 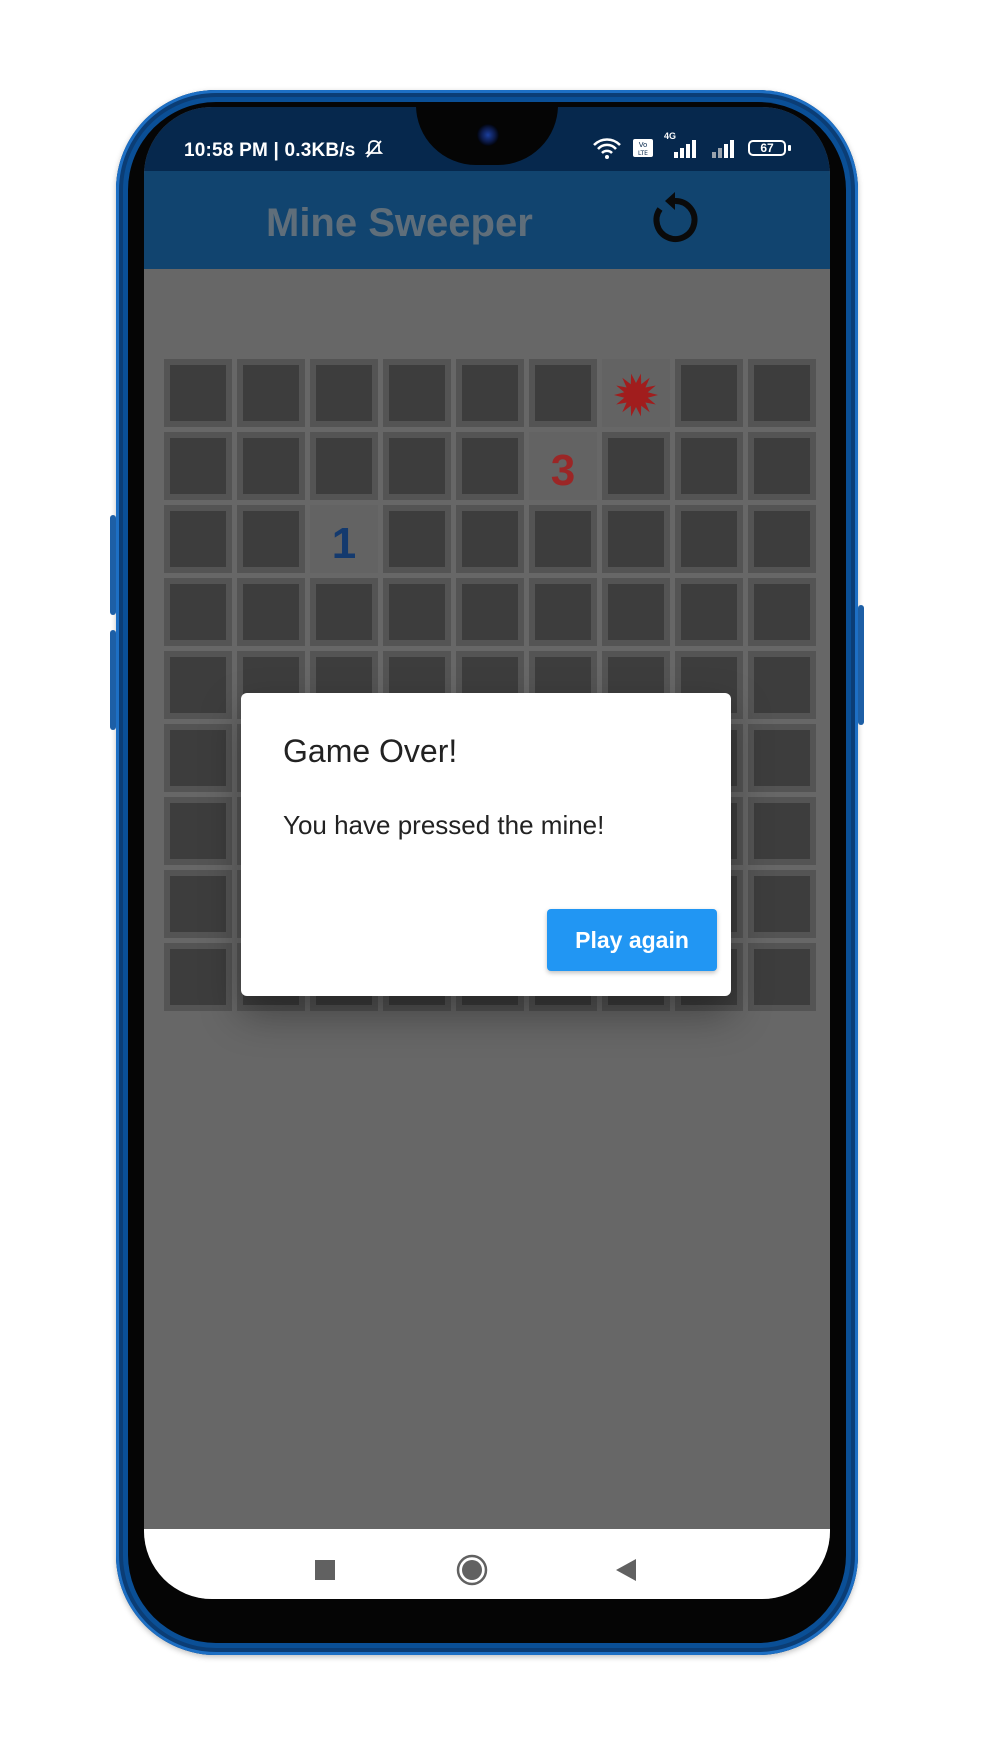 What do you see at coordinates (563, 470) in the screenshot?
I see `cell-number: 3` at bounding box center [563, 470].